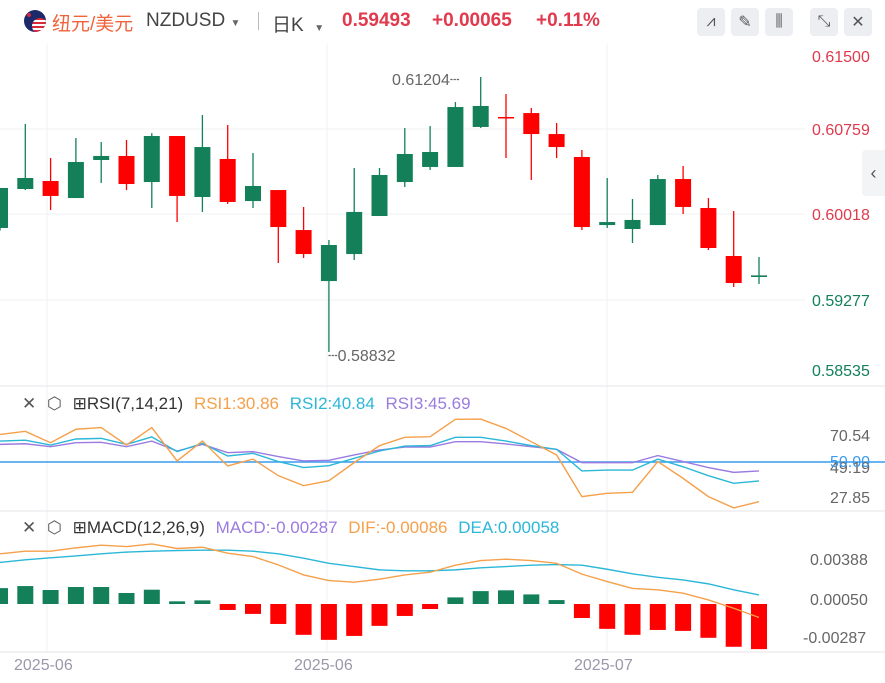 Image resolution: width=885 pixels, height=683 pixels. I want to click on macd-axis-label: 0.00050, so click(839, 600).